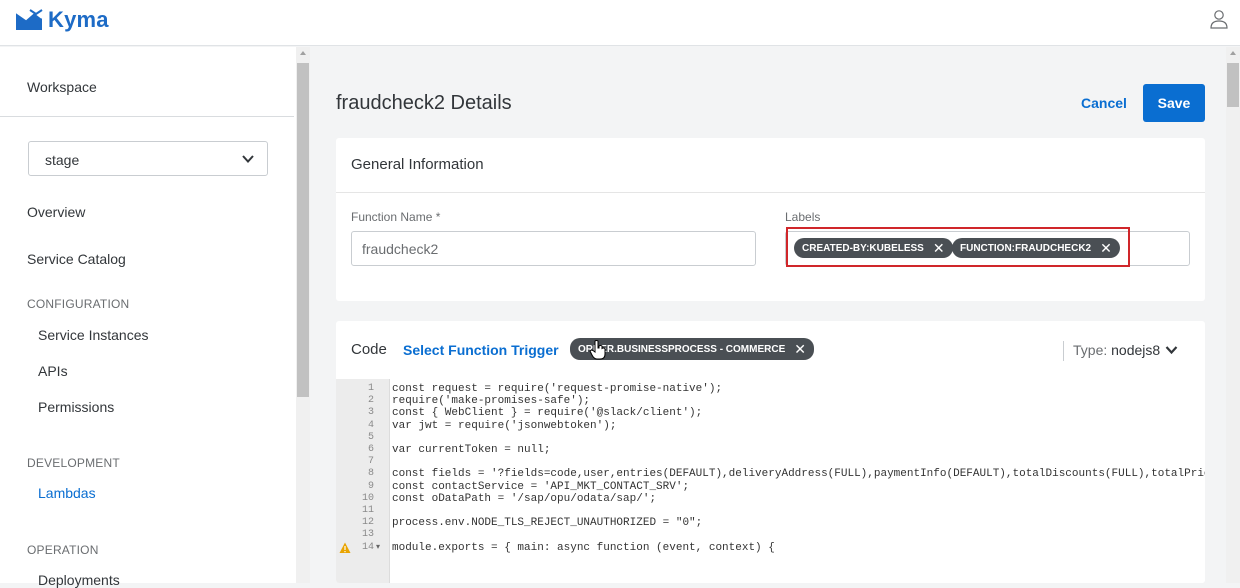  Describe the element at coordinates (1233, 315) in the screenshot. I see `page-scrollbar` at that location.